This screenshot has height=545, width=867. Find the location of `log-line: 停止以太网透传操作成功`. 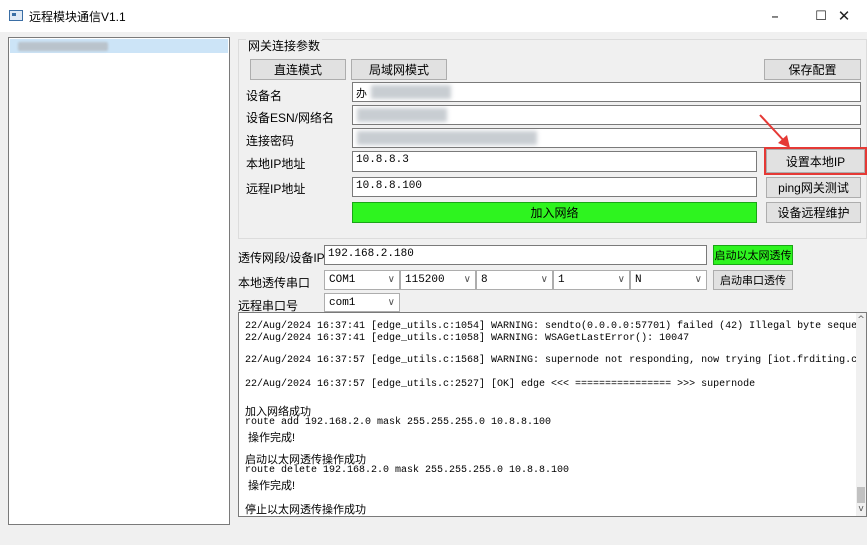

log-line: 停止以太网透传操作成功 is located at coordinates (305, 510).